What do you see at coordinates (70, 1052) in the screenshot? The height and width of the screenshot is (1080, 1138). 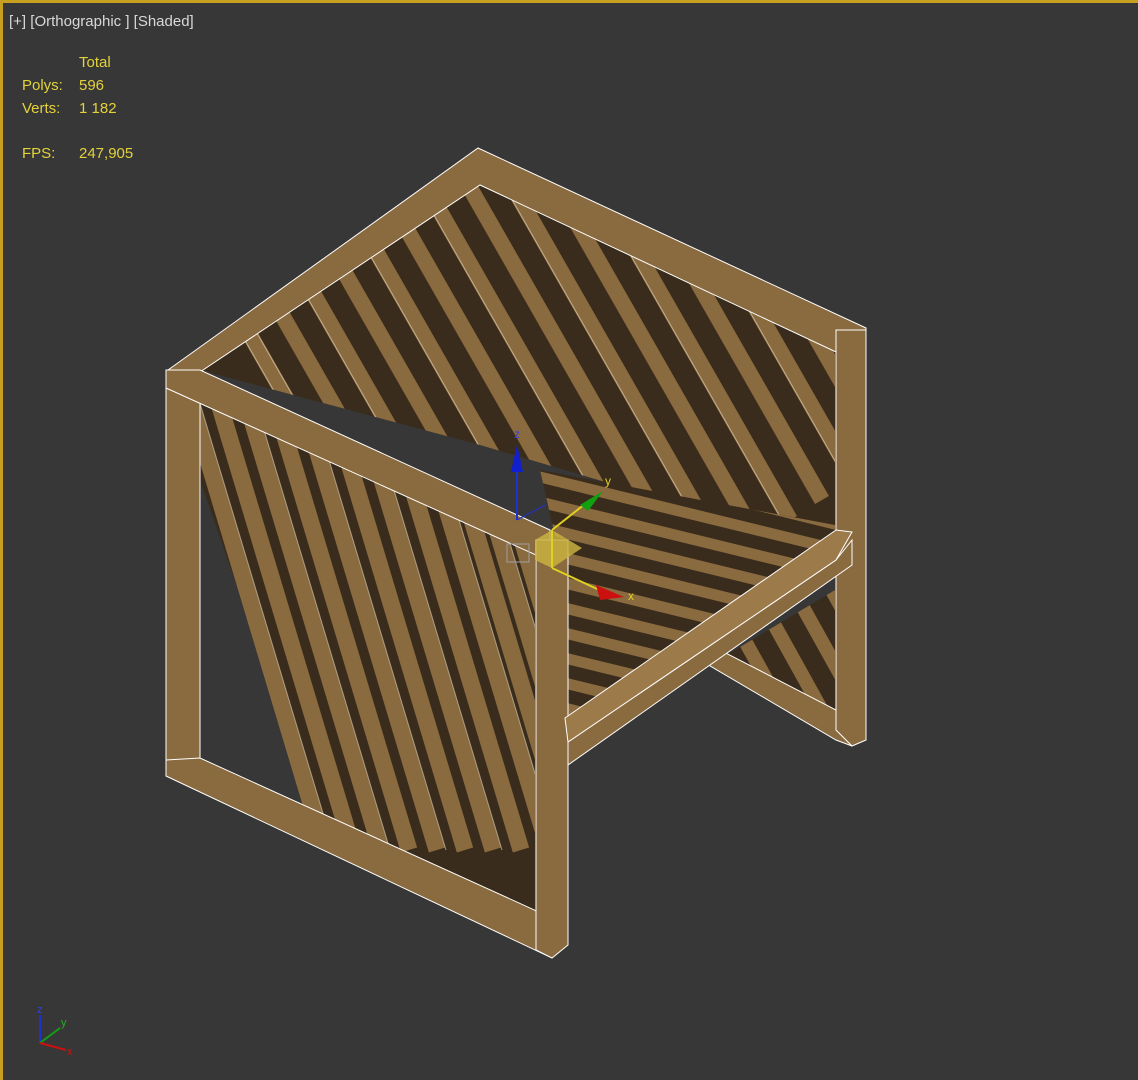 I see `tripod-x-label: x` at bounding box center [70, 1052].